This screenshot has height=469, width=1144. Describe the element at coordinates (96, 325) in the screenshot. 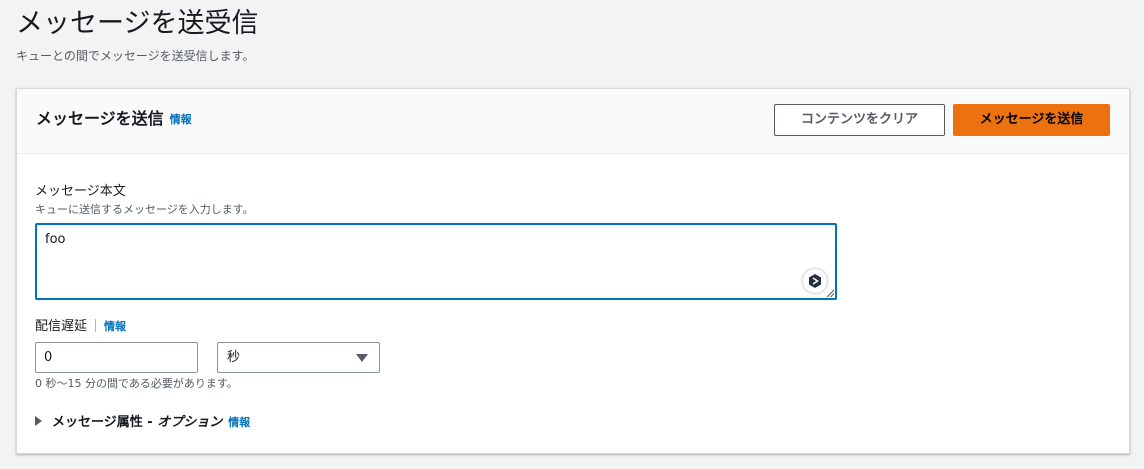

I see `label-separator` at that location.